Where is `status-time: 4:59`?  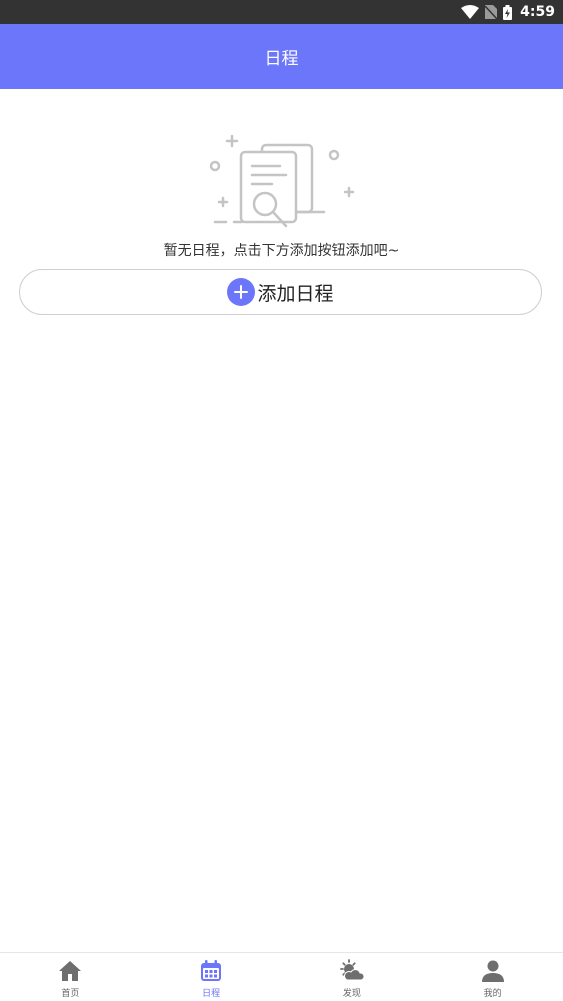
status-time: 4:59 is located at coordinates (537, 12).